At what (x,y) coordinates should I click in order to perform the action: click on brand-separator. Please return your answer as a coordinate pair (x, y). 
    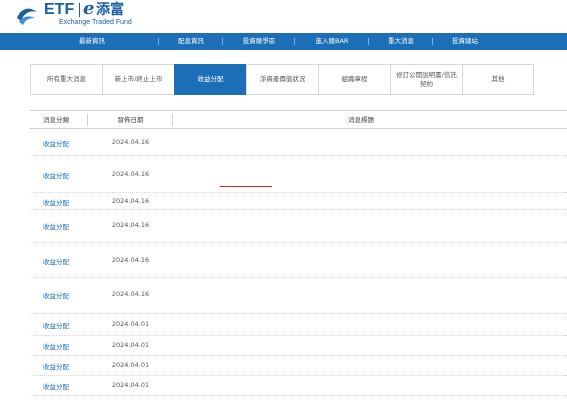
    Looking at the image, I should click on (79, 10).